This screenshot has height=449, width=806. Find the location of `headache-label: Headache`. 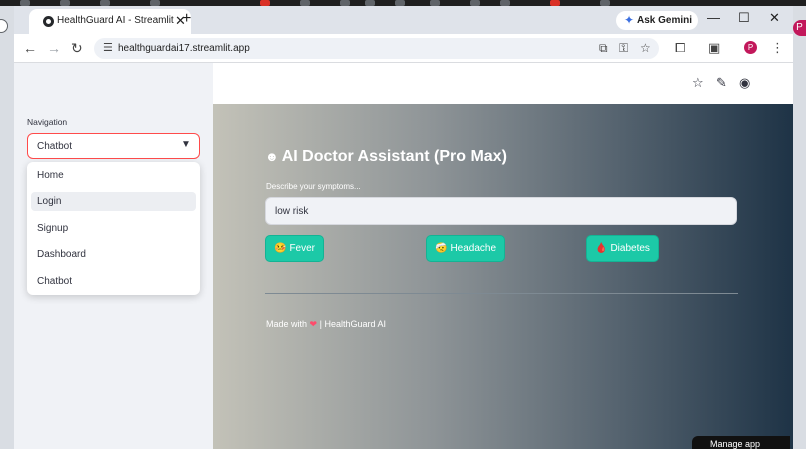

headache-label: Headache is located at coordinates (473, 248).